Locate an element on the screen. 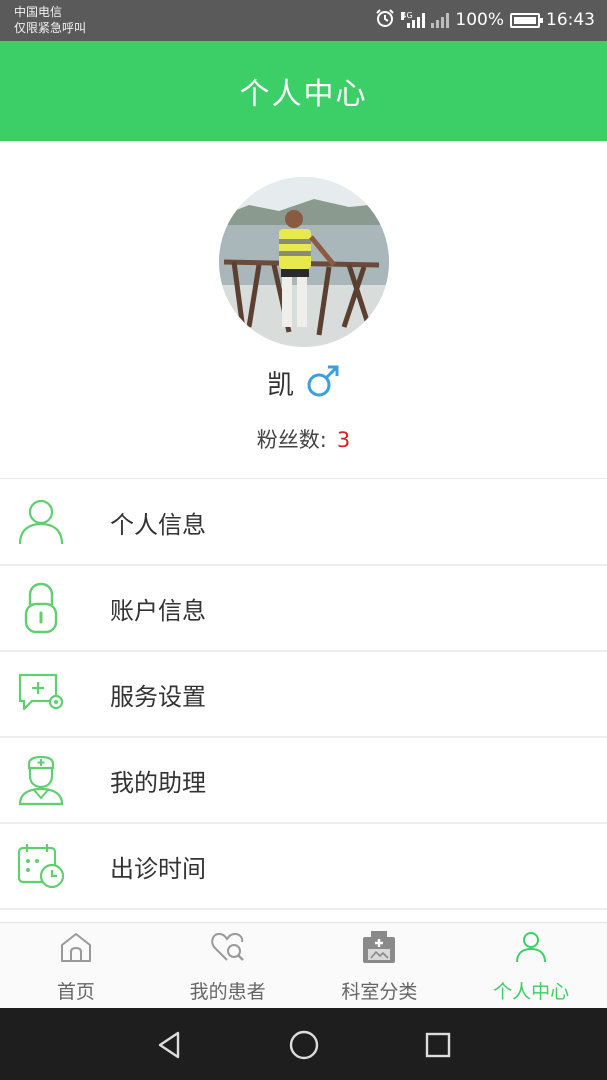 The height and width of the screenshot is (1080, 607). tab-department-categories: 科室分类 is located at coordinates (380, 966).